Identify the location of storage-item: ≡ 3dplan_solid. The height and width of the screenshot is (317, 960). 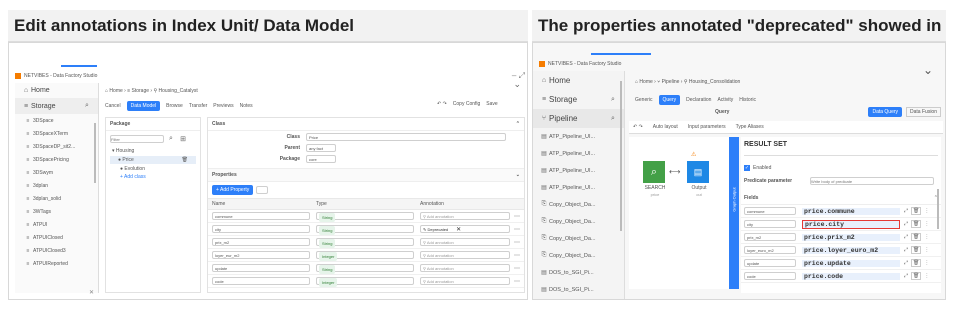
(56, 198).